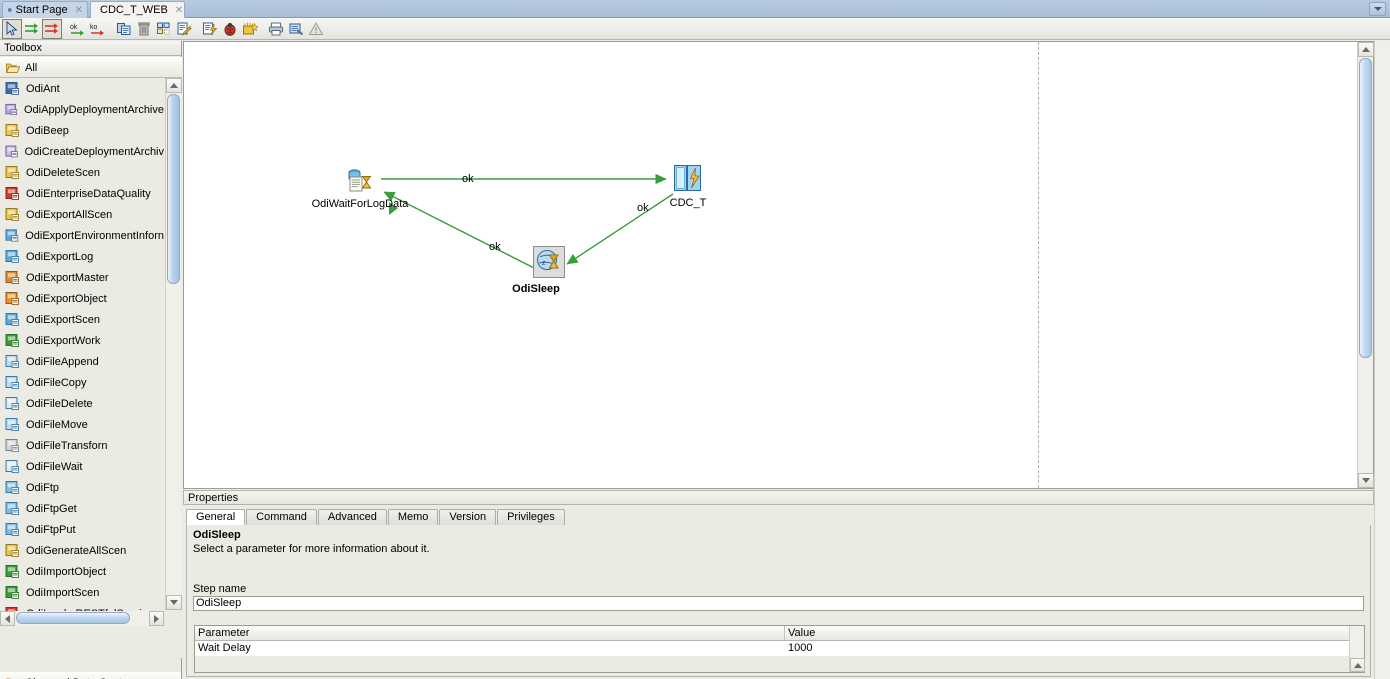 The image size is (1390, 679). Describe the element at coordinates (60, 256) in the screenshot. I see `toolbox-item-label: OdiExportLog` at that location.